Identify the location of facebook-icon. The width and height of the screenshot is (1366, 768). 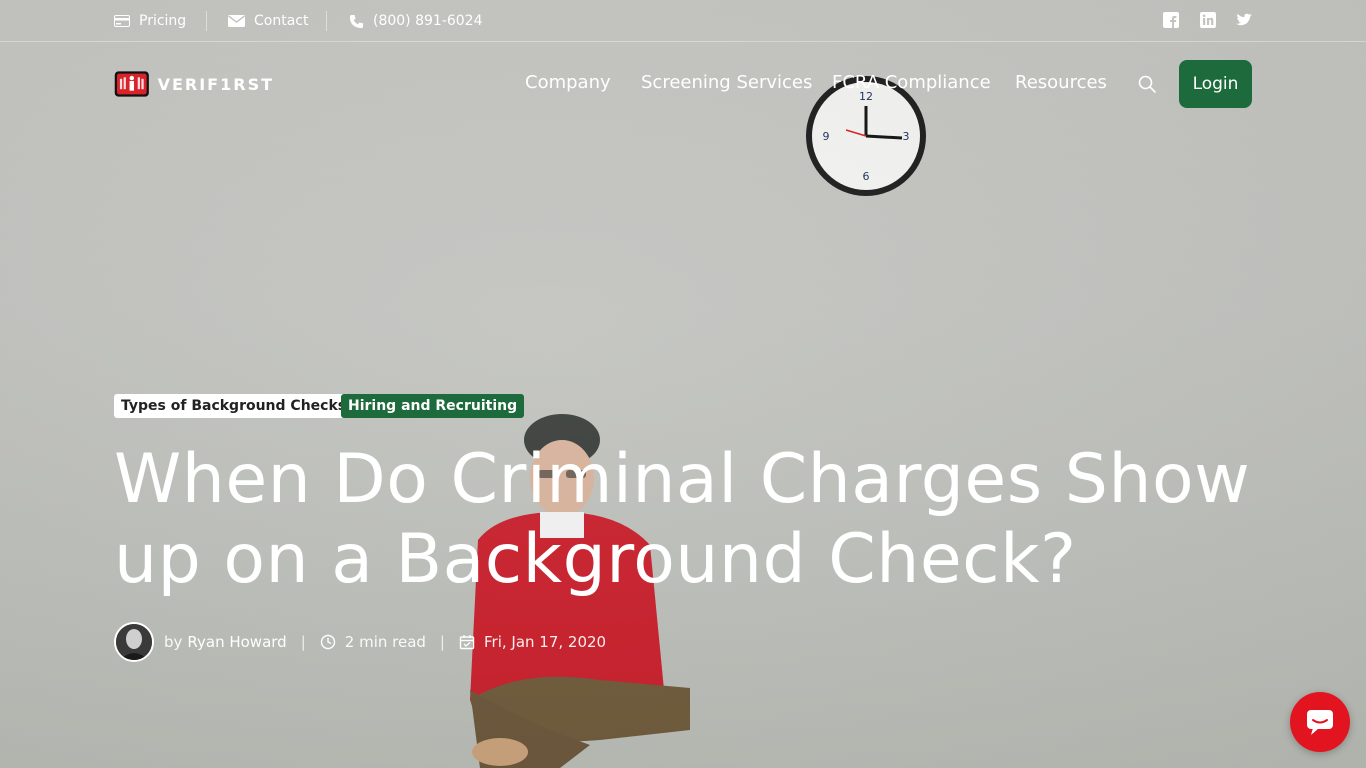
(1171, 20).